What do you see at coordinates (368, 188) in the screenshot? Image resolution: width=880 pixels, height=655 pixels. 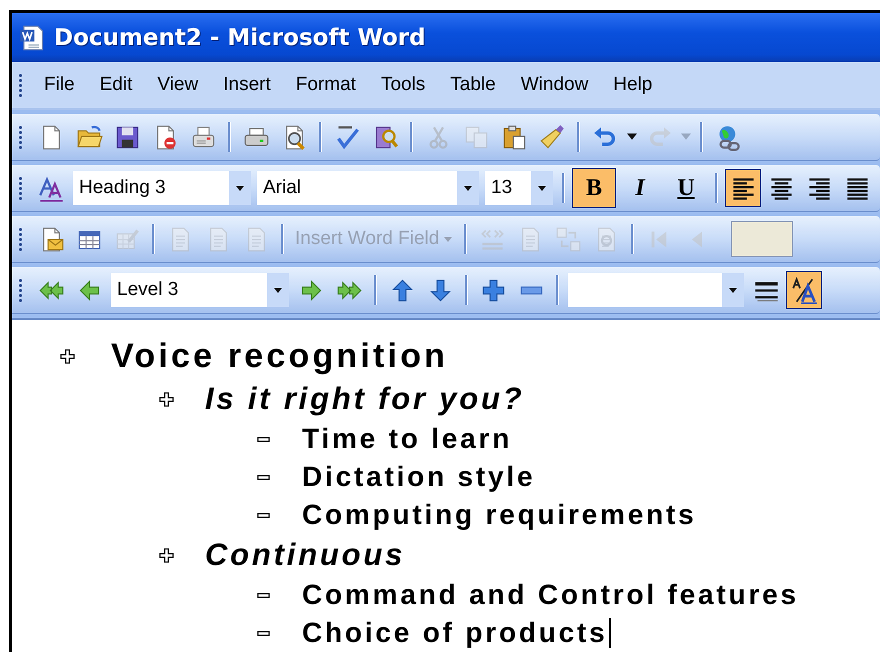 I see `dropdown-field: Arial` at bounding box center [368, 188].